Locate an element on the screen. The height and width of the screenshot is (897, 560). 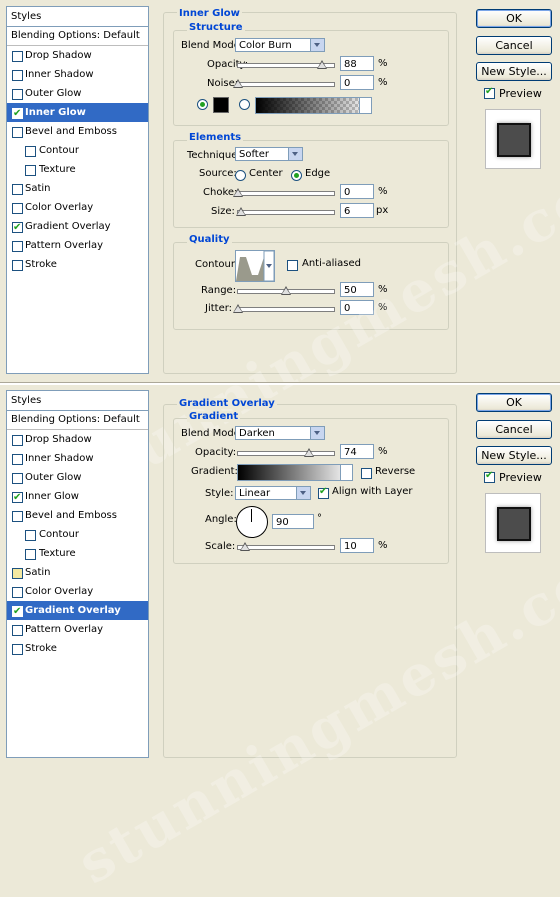
opacity-input: 74 is located at coordinates (357, 451).